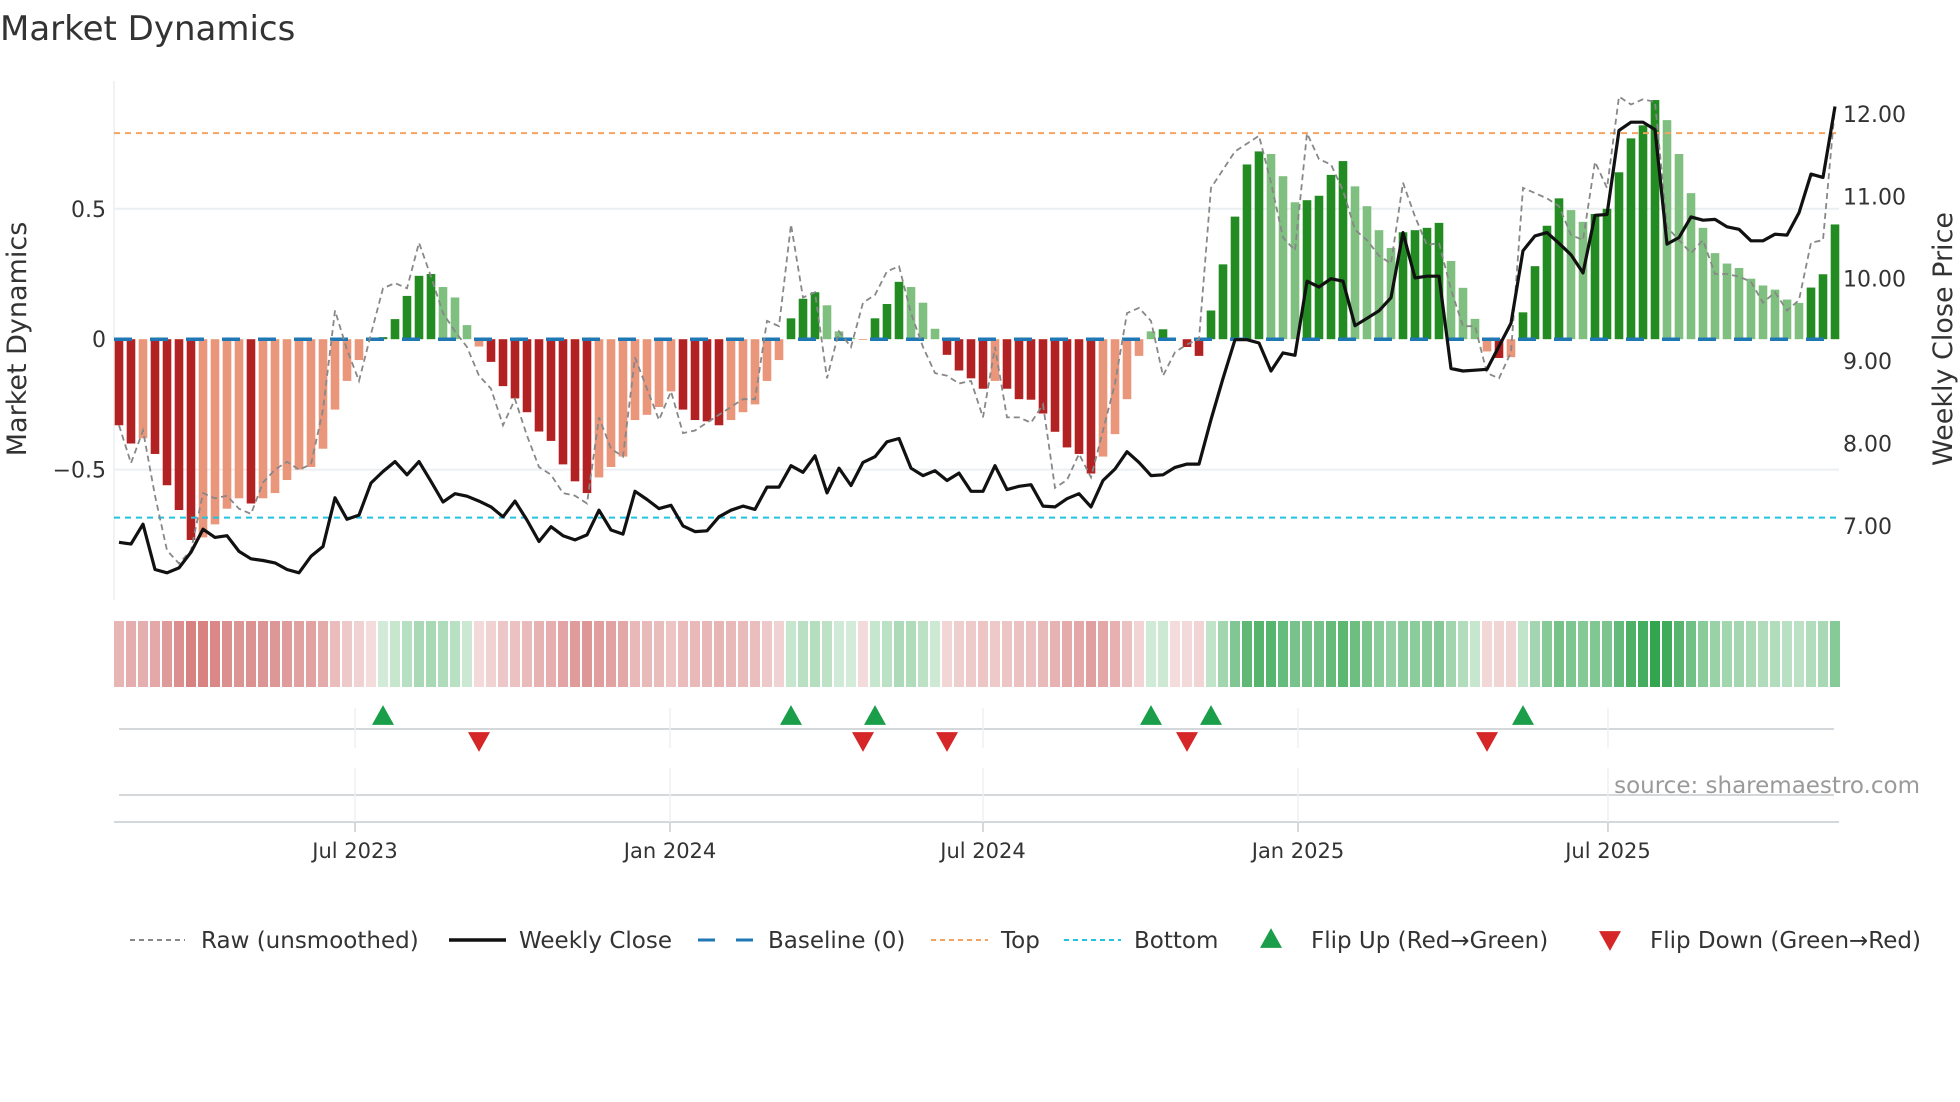 The image size is (1960, 1102). I want to click on y2-axis-label: Weekly Close Price, so click(1943, 339).